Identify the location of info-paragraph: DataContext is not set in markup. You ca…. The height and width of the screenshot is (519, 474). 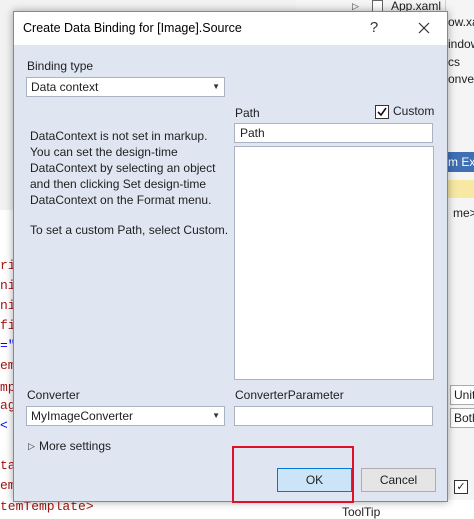
(123, 168).